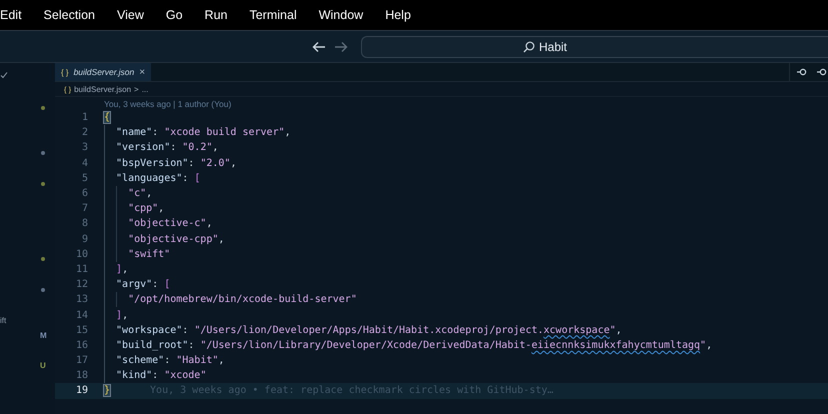 The width and height of the screenshot is (828, 414). Describe the element at coordinates (134, 284) in the screenshot. I see `code-token: "argv"` at that location.